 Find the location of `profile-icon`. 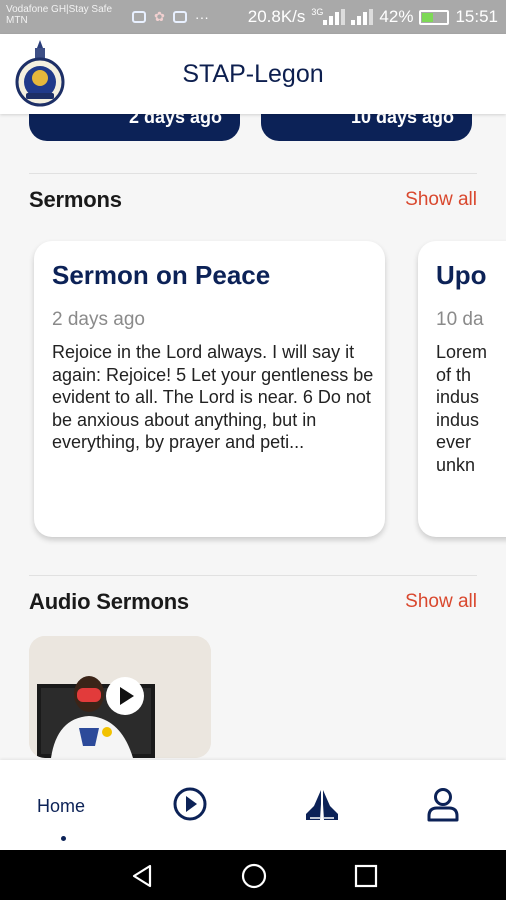

profile-icon is located at coordinates (443, 804).